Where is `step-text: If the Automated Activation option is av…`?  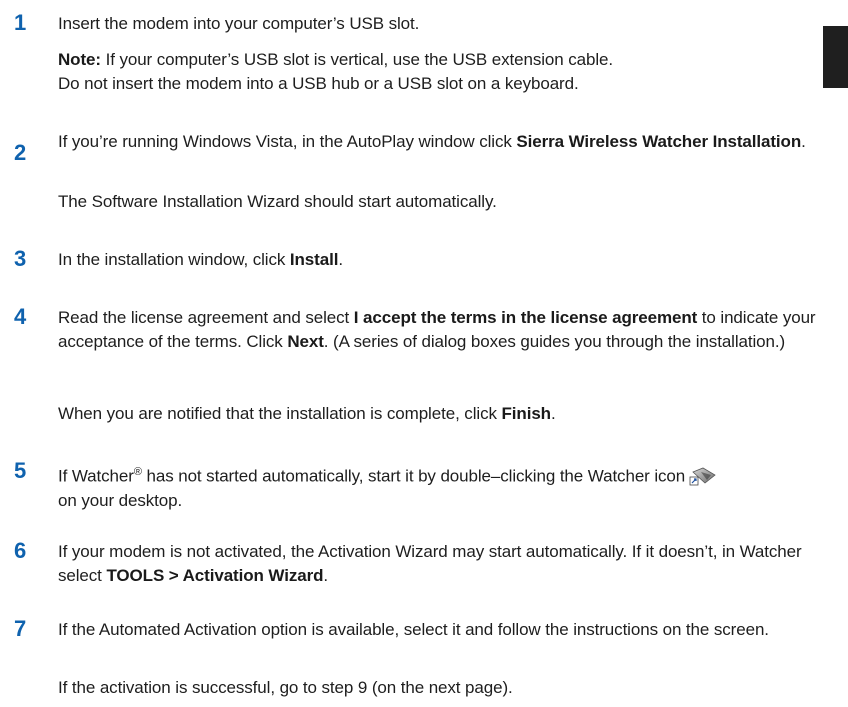 step-text: If the Automated Activation option is av… is located at coordinates (413, 629).